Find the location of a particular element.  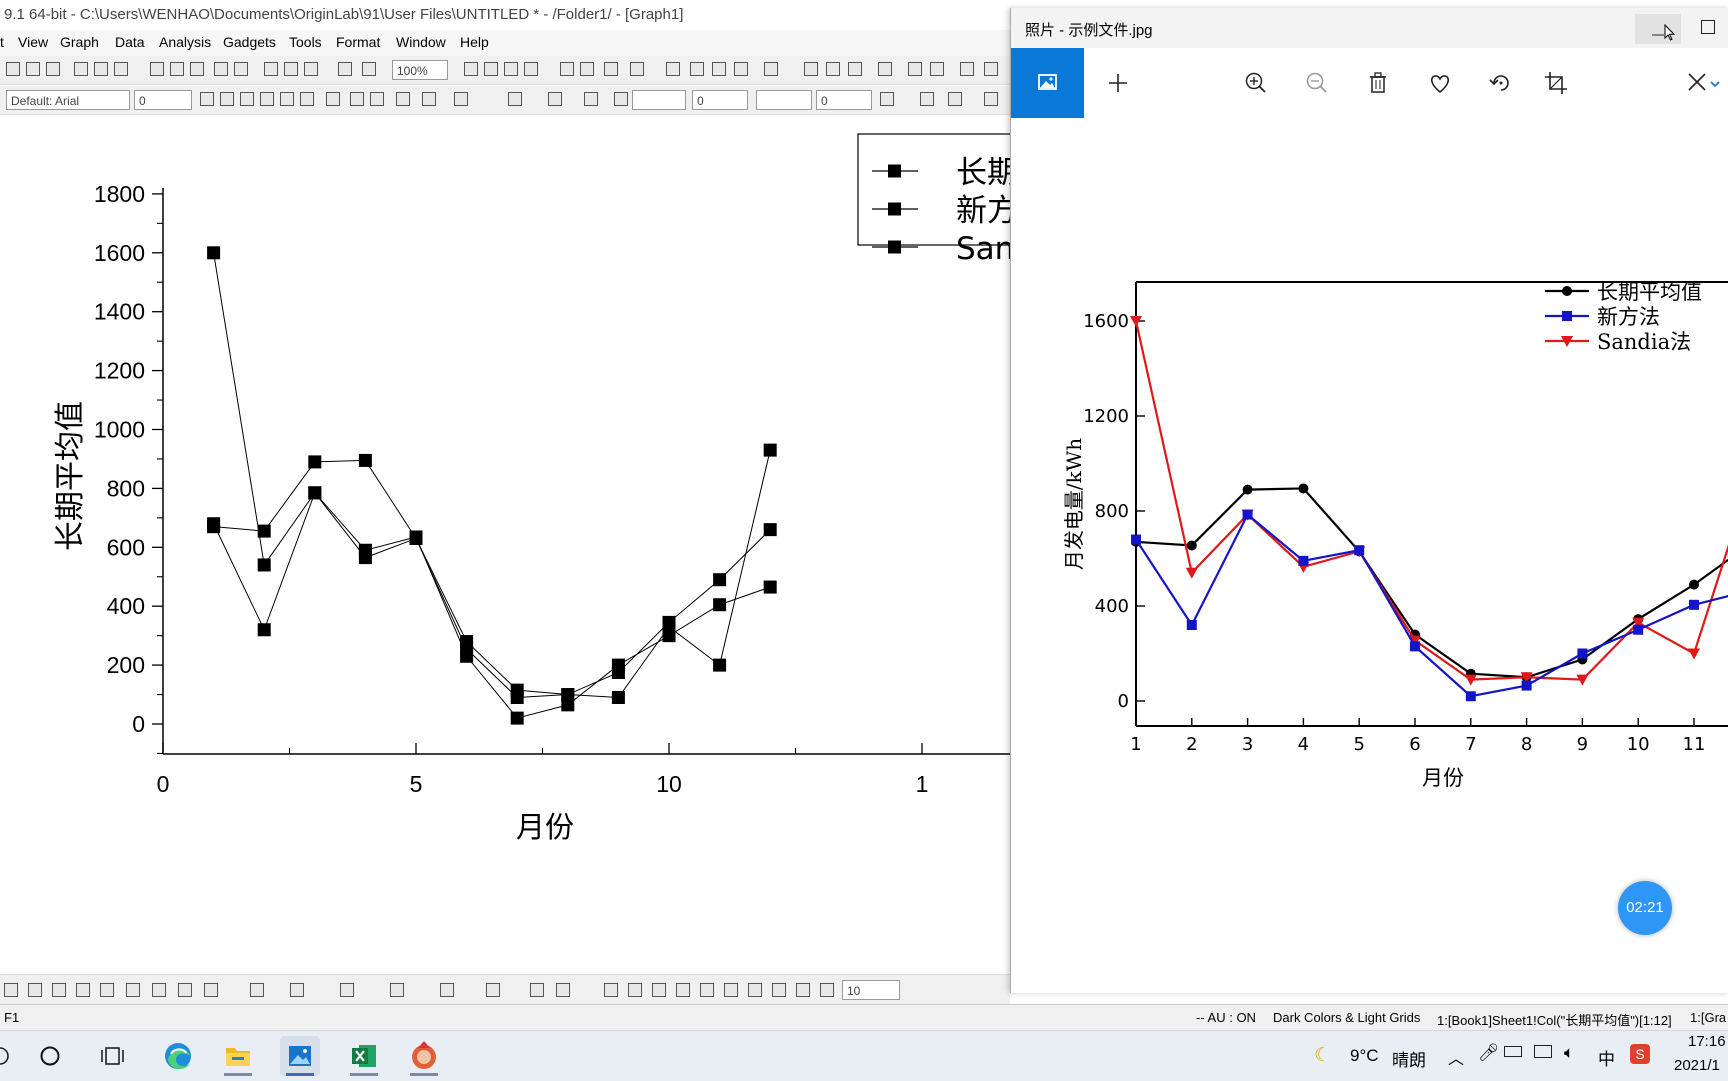

project-explorer-icon is located at coordinates (531, 69).